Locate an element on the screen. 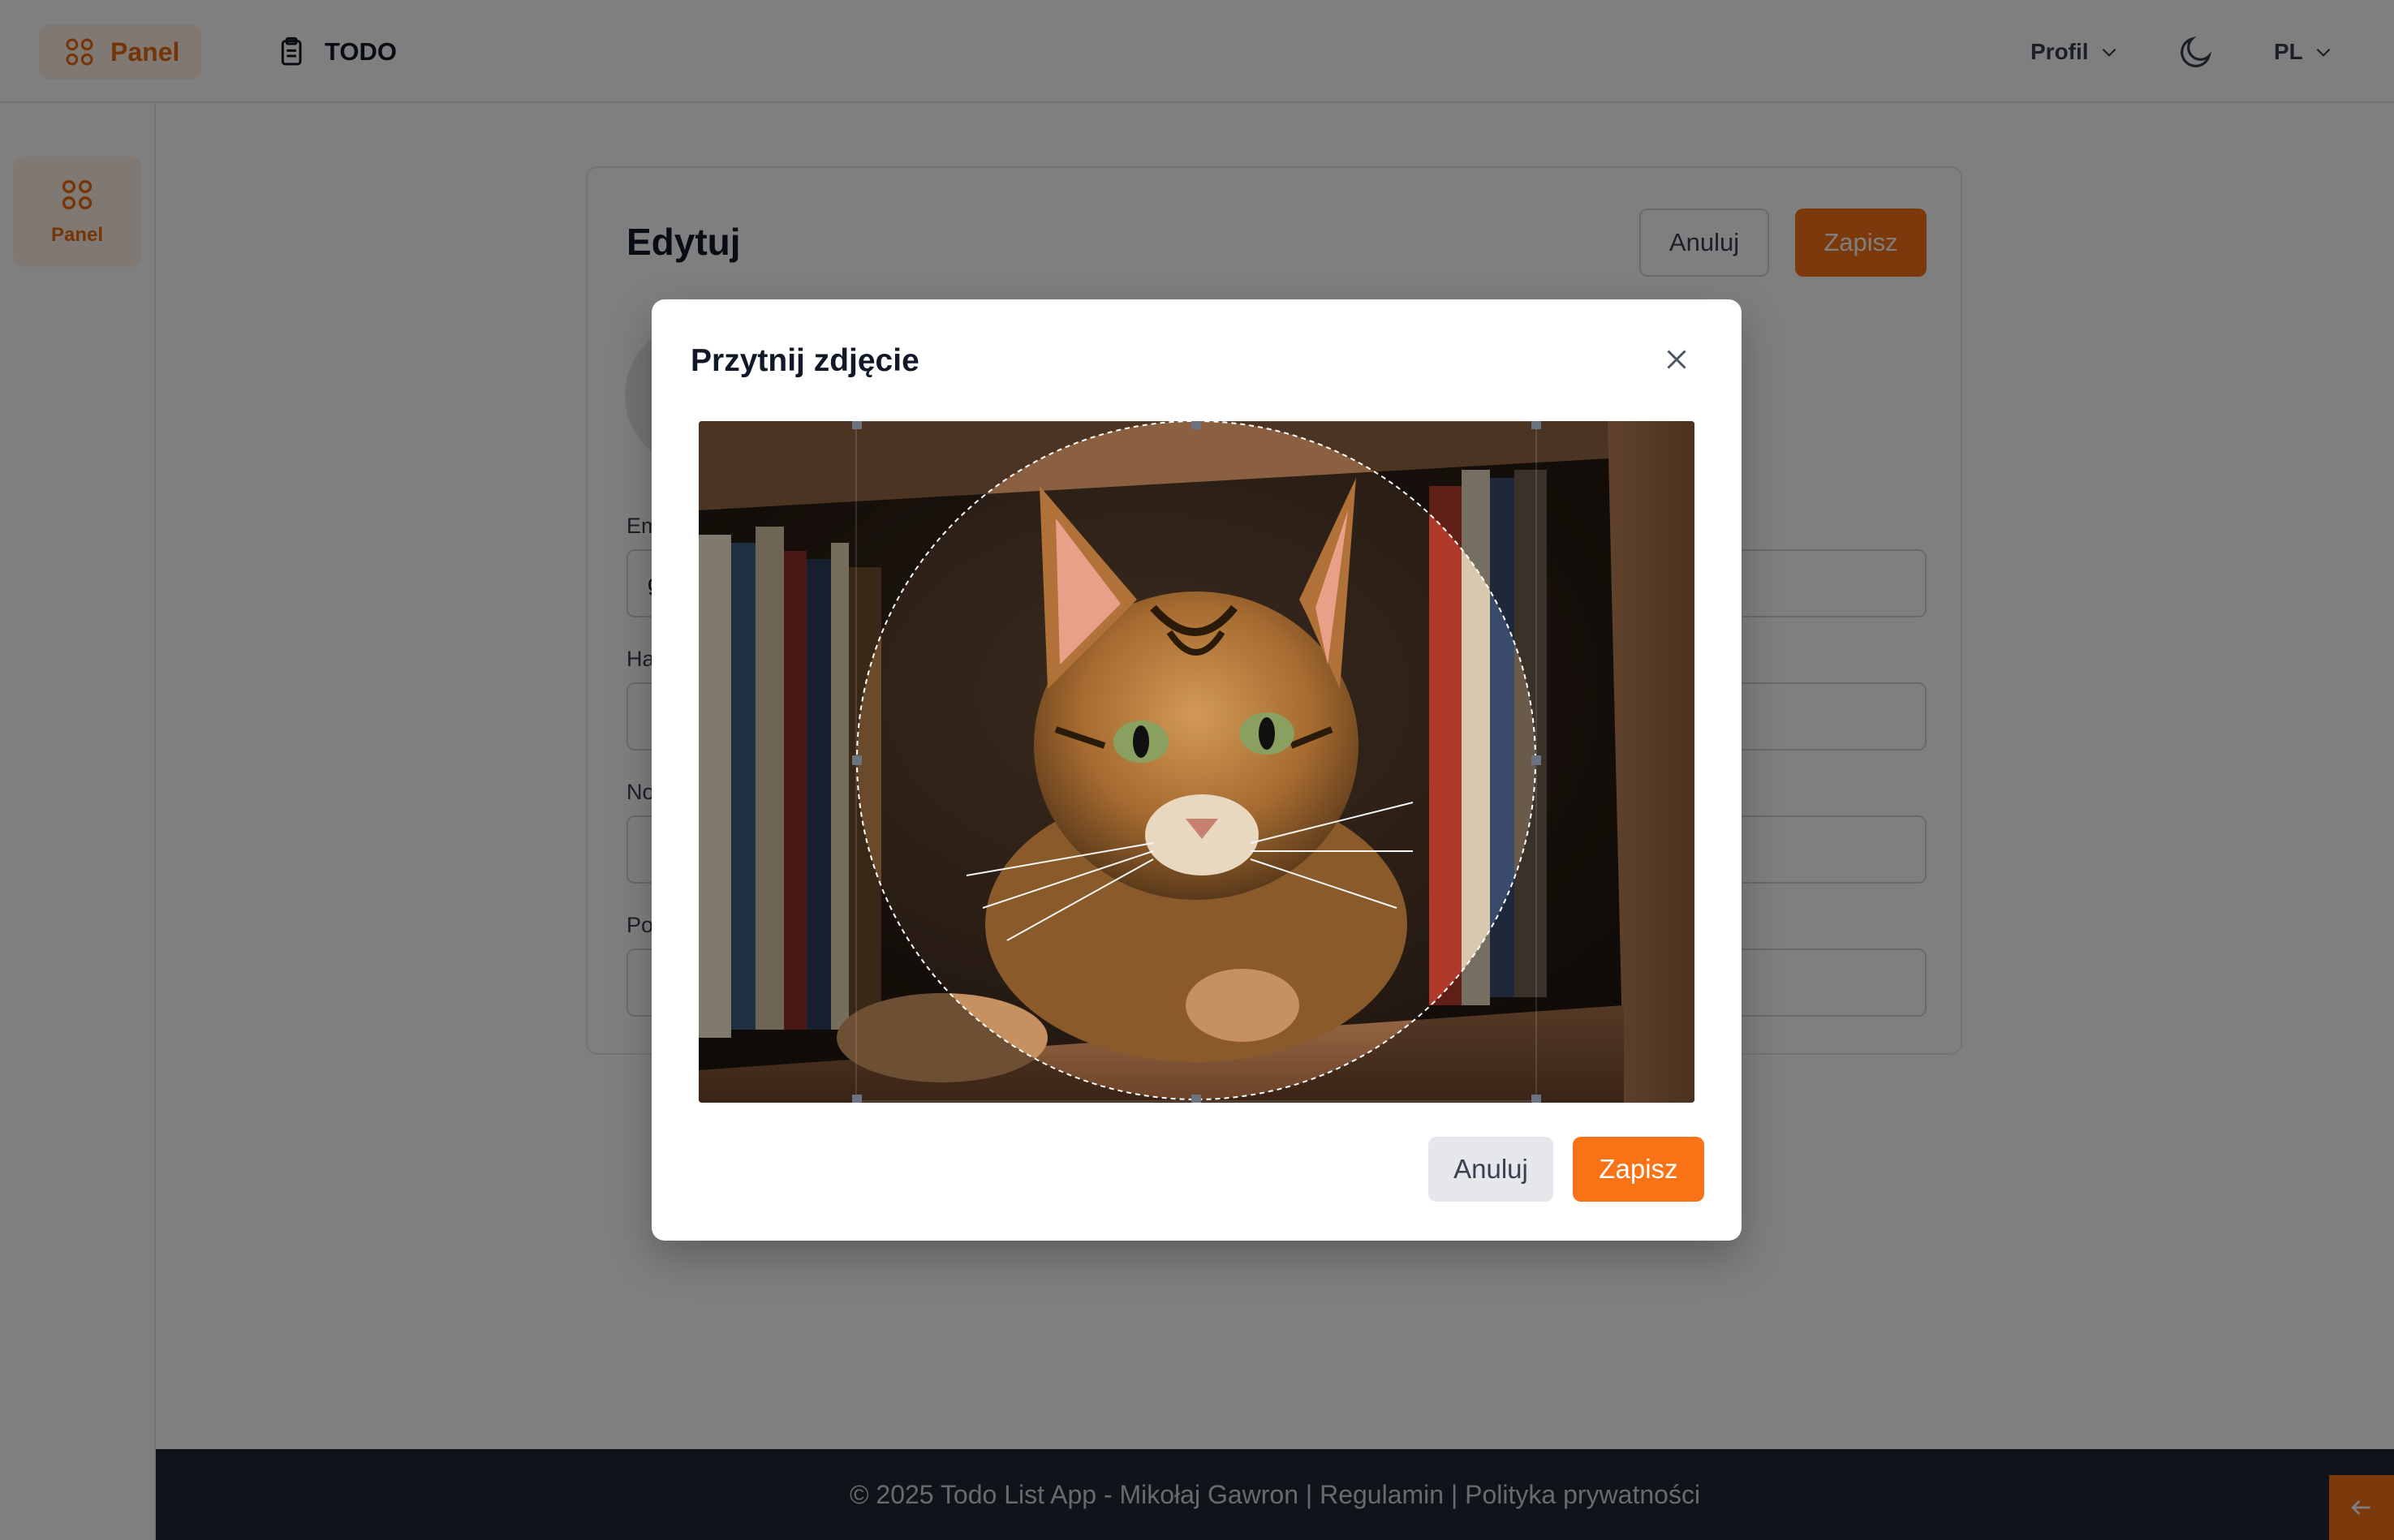 The width and height of the screenshot is (2394, 1540). close-icon is located at coordinates (1676, 359).